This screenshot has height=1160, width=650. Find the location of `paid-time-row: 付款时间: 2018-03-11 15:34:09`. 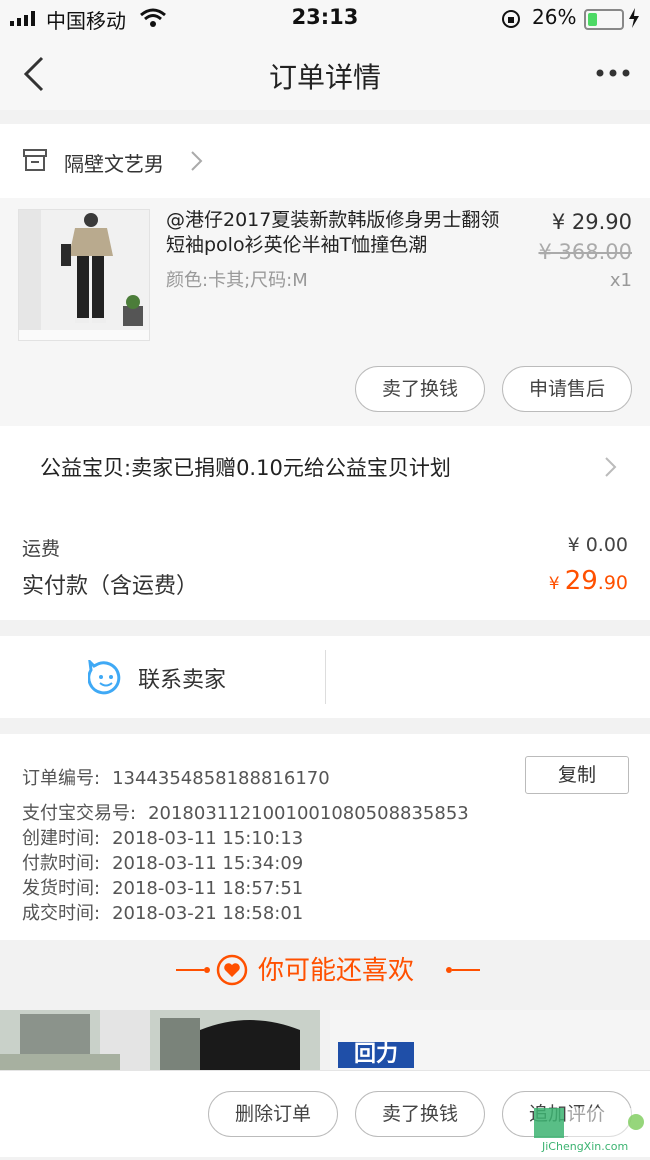

paid-time-row: 付款时间: 2018-03-11 15:34:09 is located at coordinates (162, 862).